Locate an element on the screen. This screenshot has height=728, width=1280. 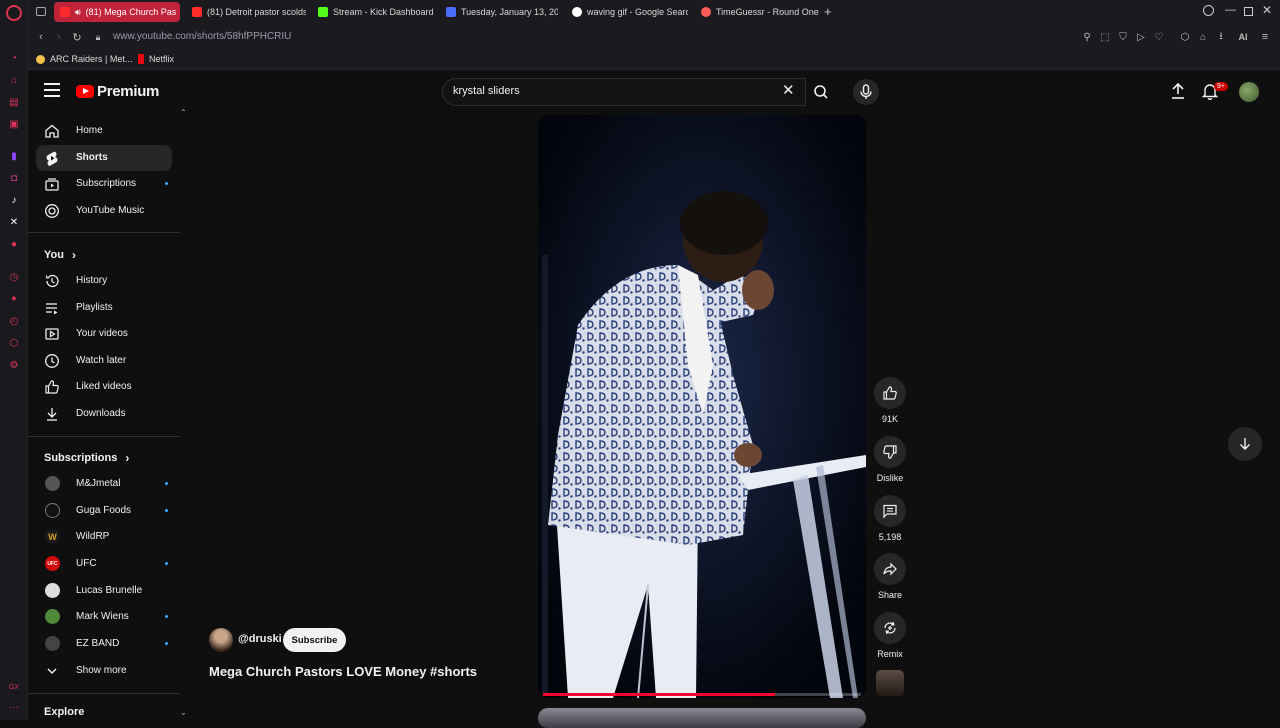
adblock-shield-icon: ⛉ is located at coordinates (1123, 37).